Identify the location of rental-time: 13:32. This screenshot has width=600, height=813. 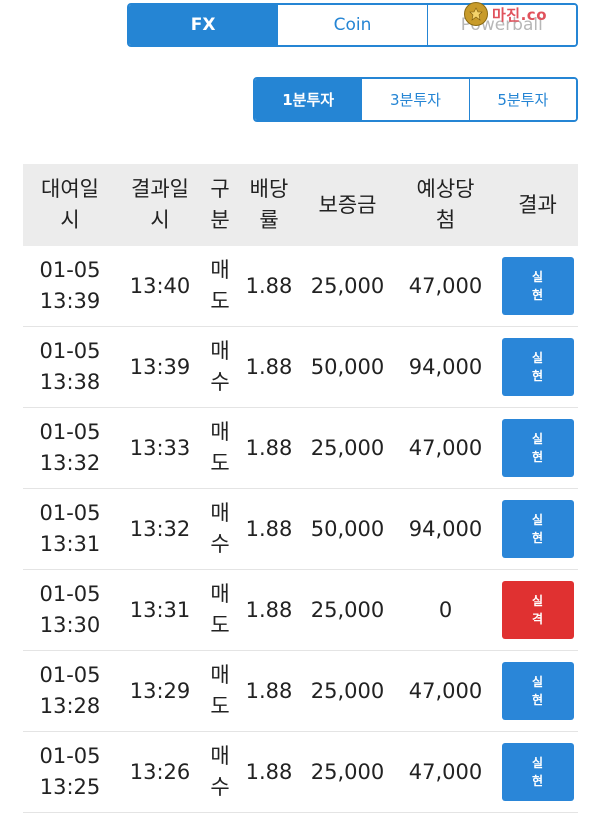
(70, 463).